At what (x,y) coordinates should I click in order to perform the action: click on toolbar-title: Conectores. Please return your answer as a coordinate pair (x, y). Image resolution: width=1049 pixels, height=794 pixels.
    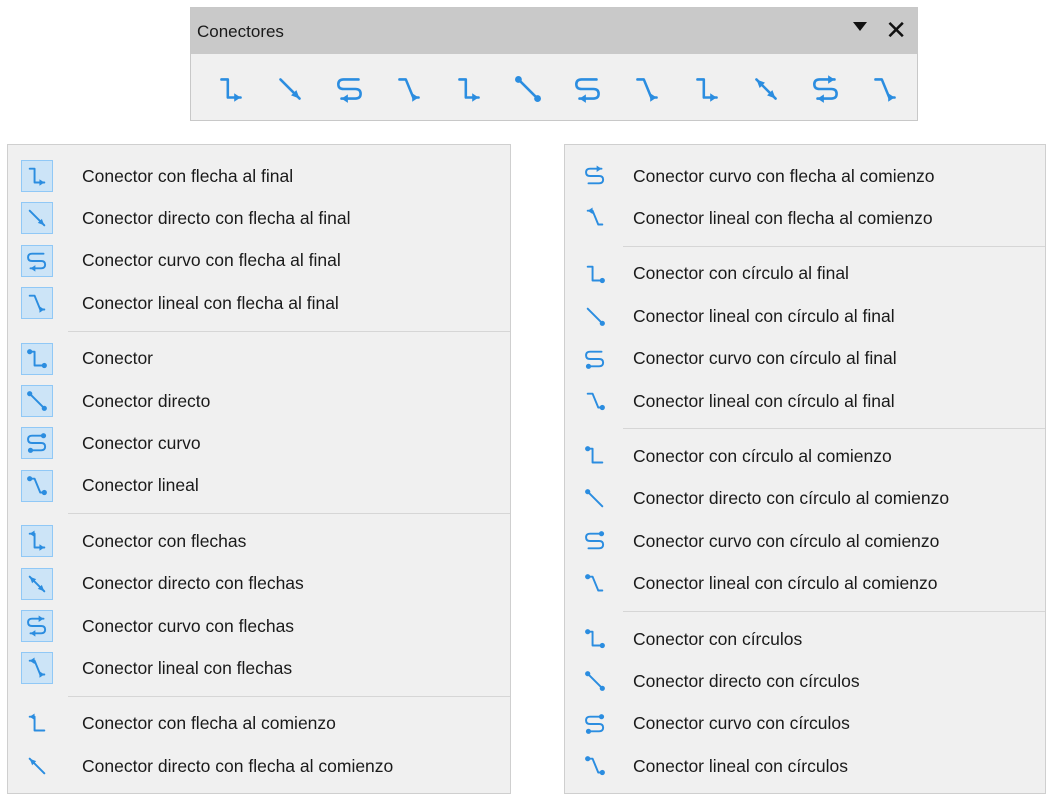
    Looking at the image, I should click on (240, 31).